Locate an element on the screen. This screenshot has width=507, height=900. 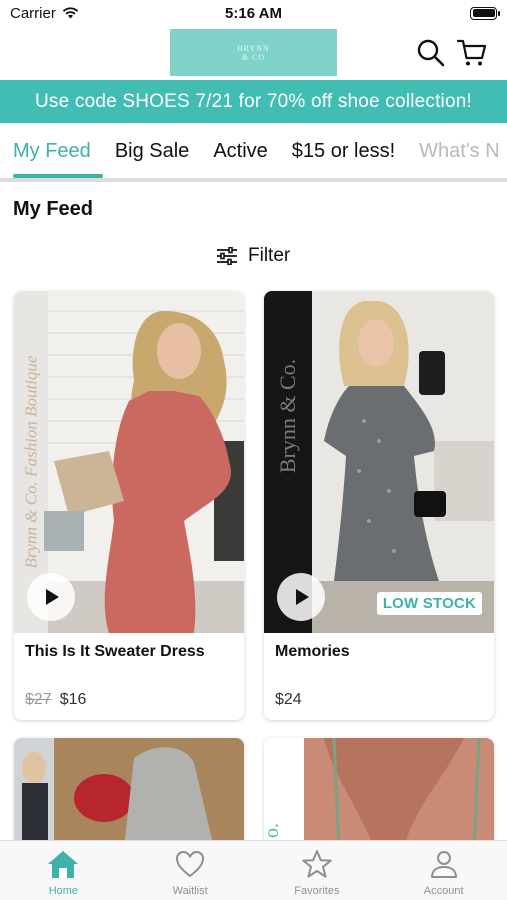
nav-label: Favorites is located at coordinates (317, 891).